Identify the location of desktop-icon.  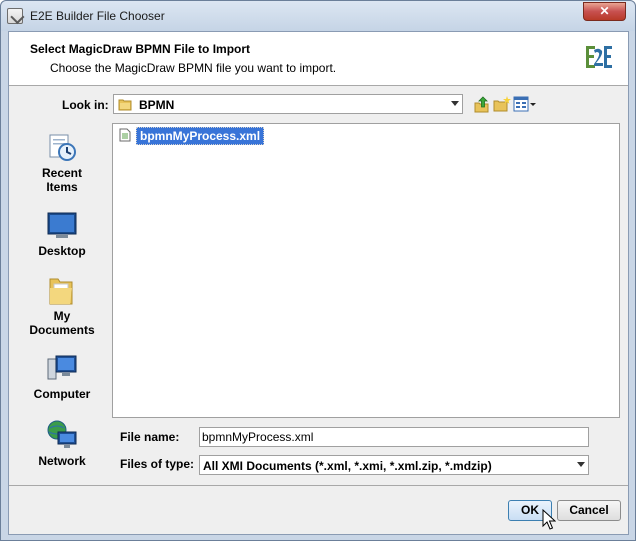
(62, 225).